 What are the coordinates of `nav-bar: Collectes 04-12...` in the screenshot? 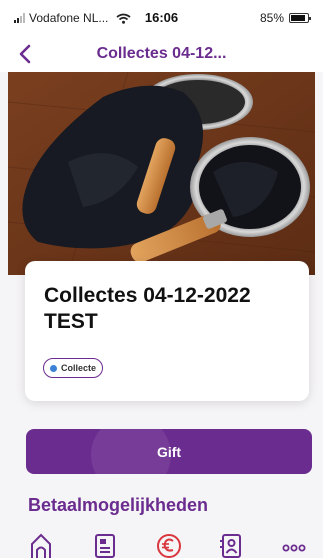 It's located at (161, 55).